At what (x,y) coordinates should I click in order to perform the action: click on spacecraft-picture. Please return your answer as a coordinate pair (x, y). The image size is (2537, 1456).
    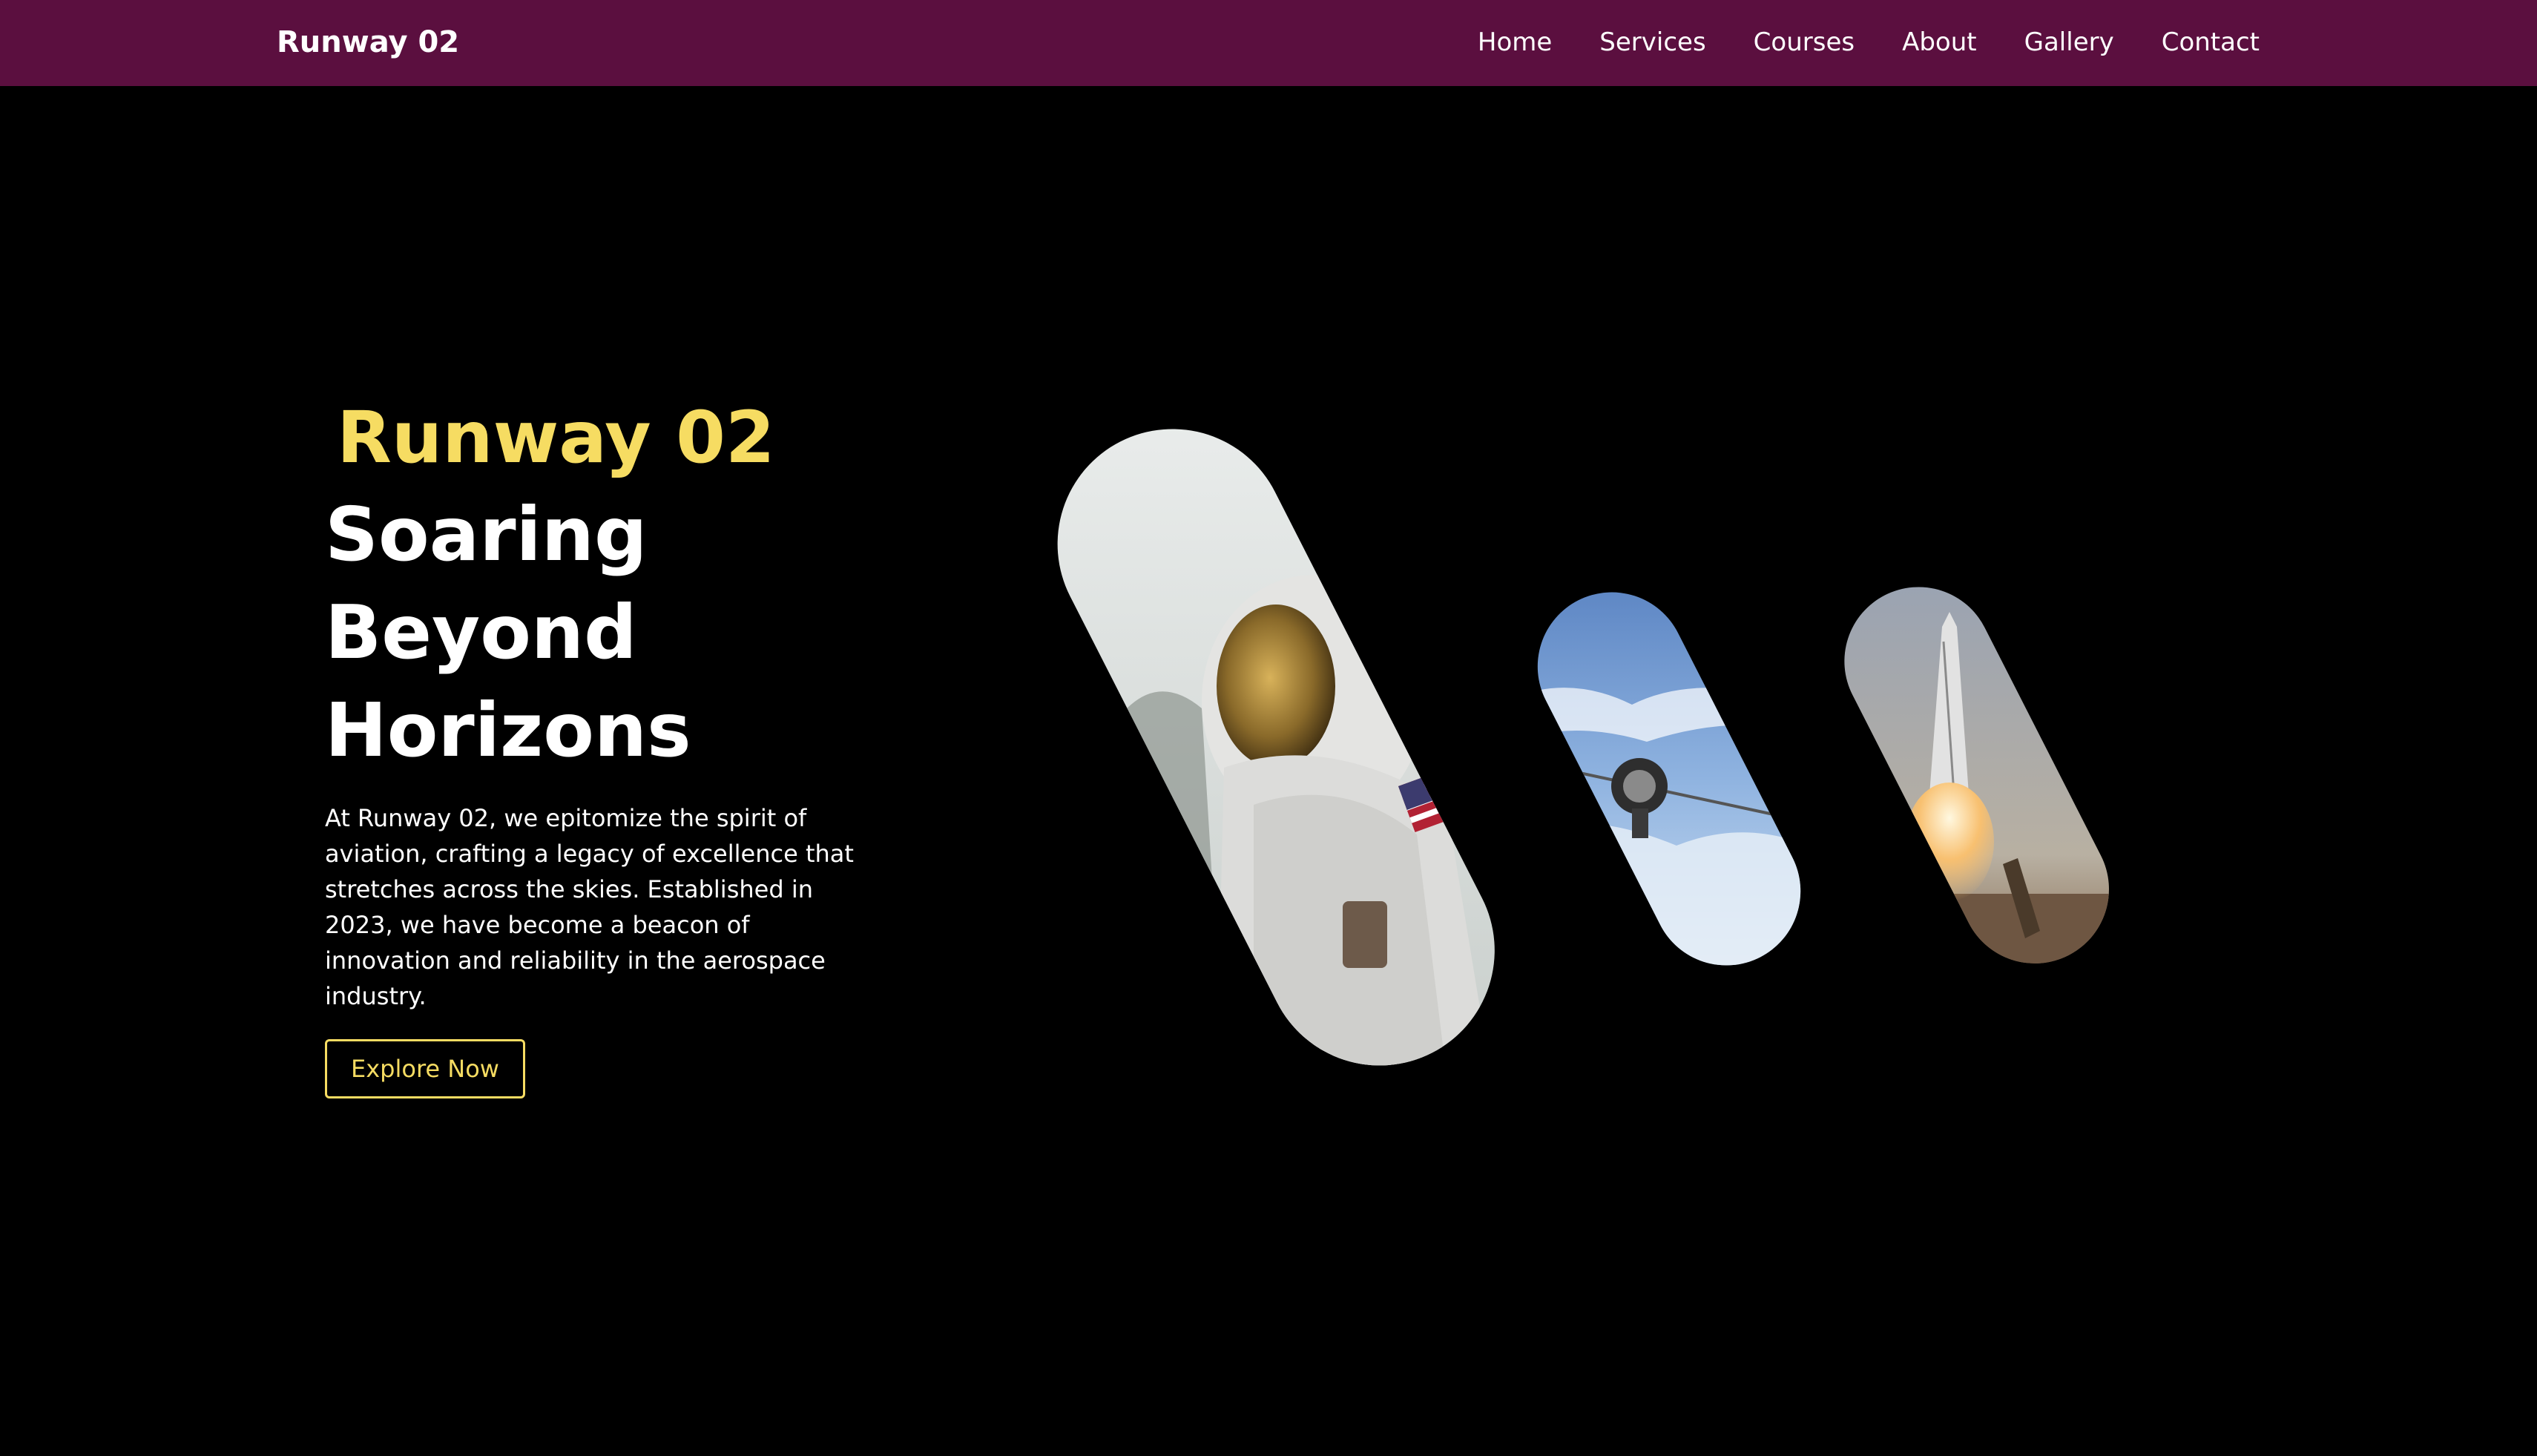
    Looking at the image, I should click on (1669, 779).